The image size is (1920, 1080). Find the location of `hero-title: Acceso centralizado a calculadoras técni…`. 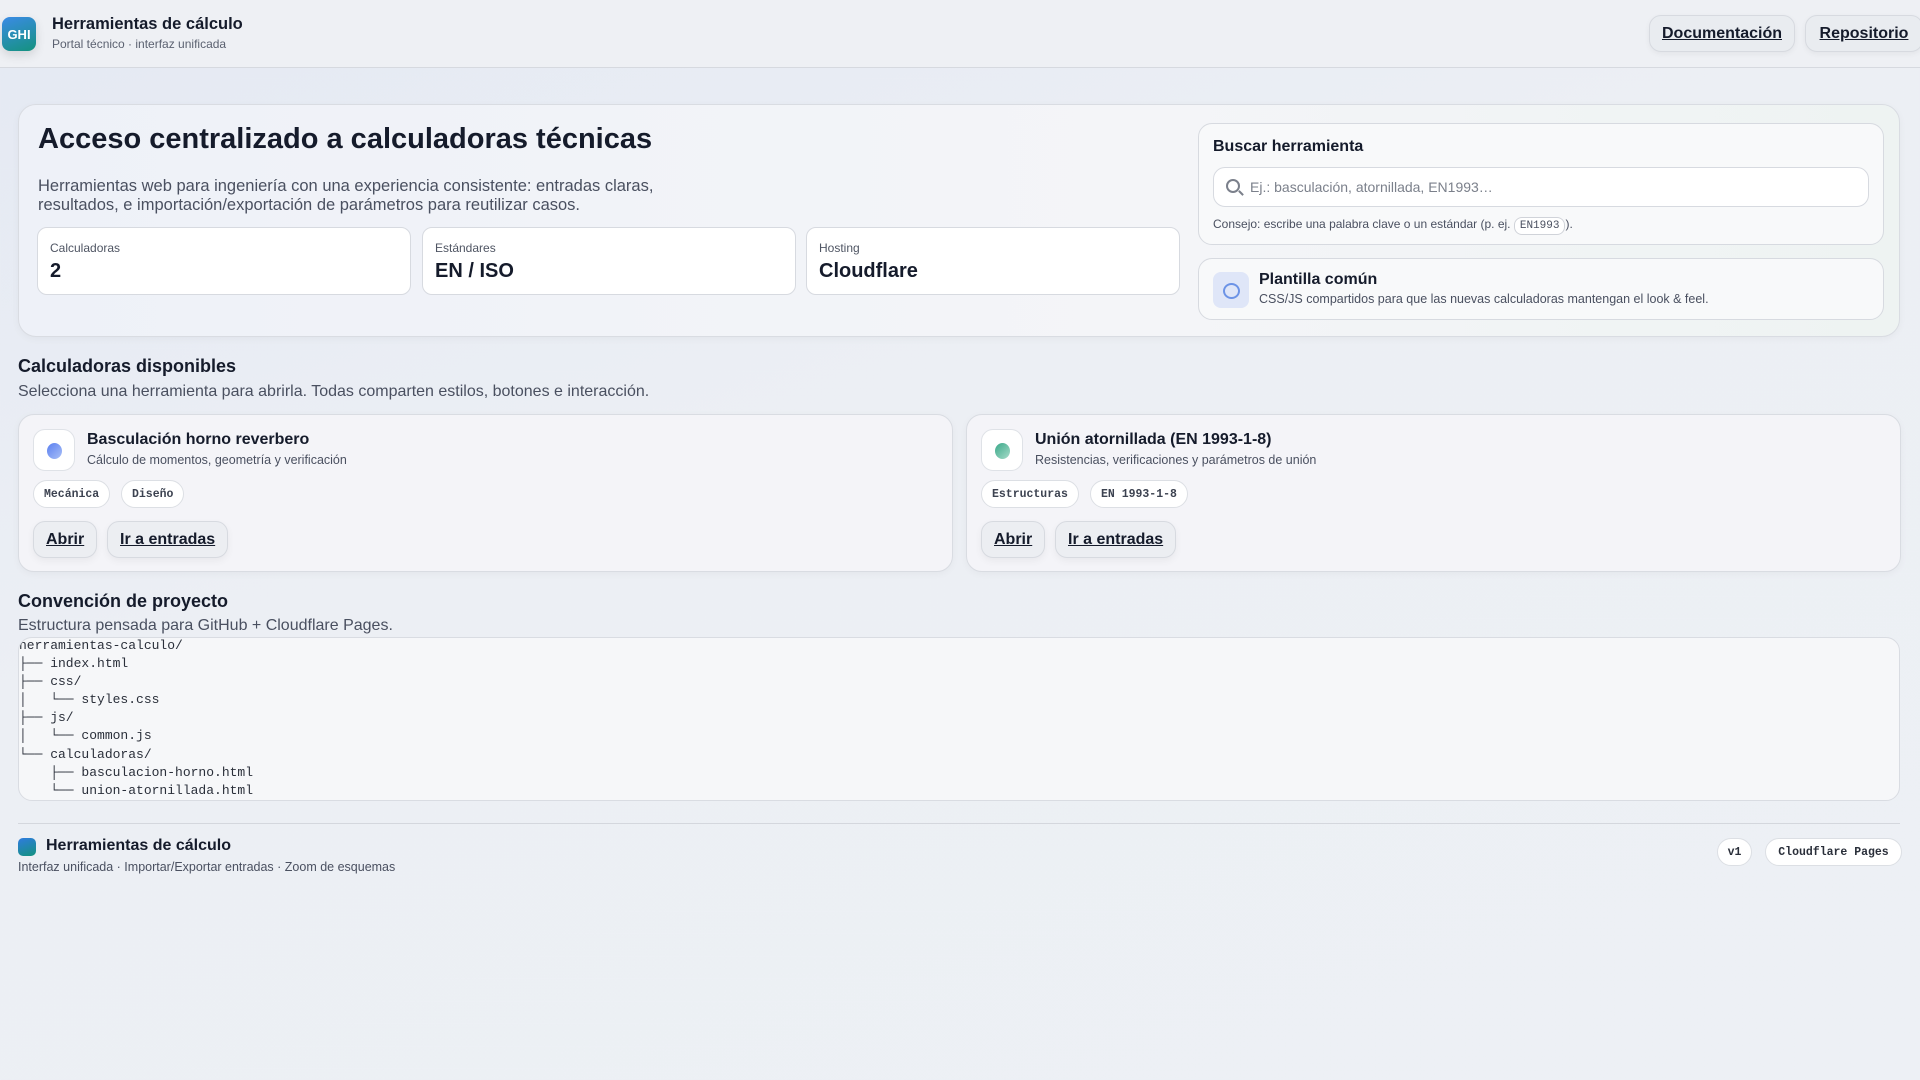

hero-title: Acceso centralizado a calculadoras técni… is located at coordinates (345, 139).